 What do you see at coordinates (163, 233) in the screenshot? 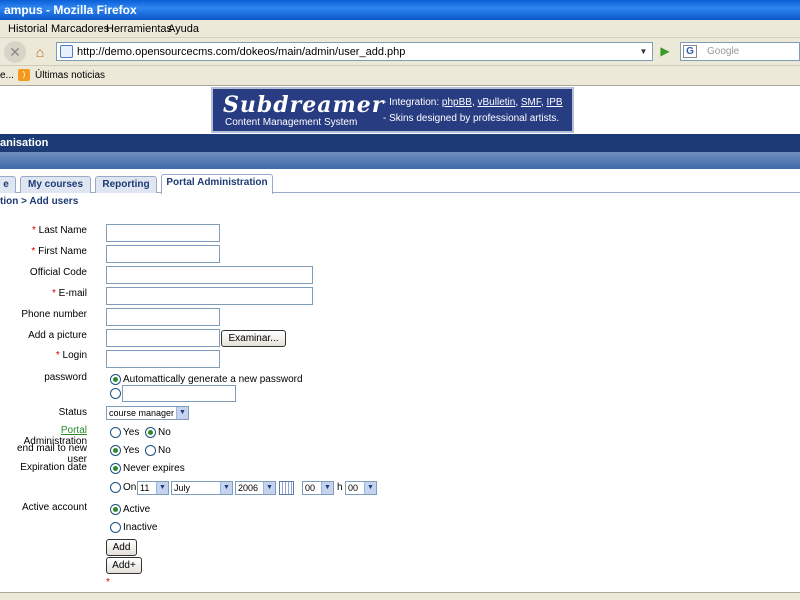
I see `last-name-input` at bounding box center [163, 233].